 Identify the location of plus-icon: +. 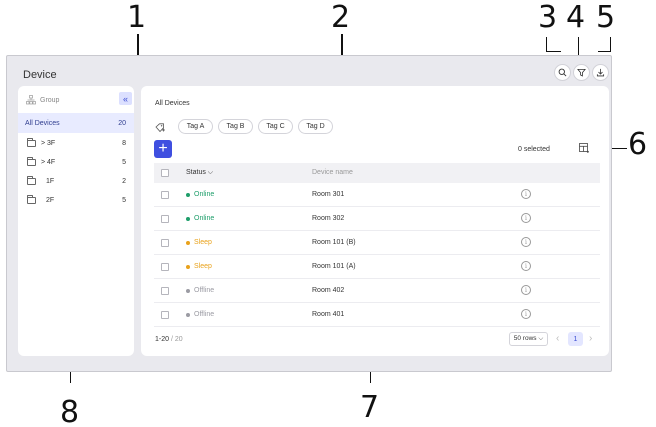
(163, 148).